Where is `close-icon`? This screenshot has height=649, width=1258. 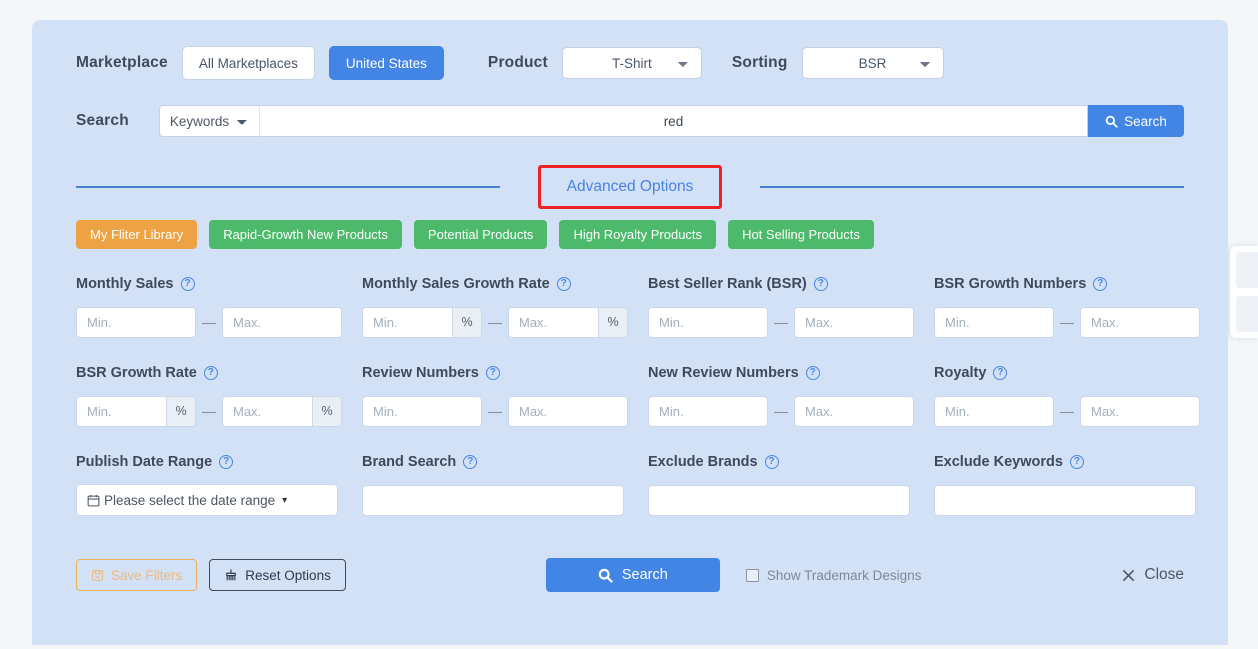
close-icon is located at coordinates (1128, 575).